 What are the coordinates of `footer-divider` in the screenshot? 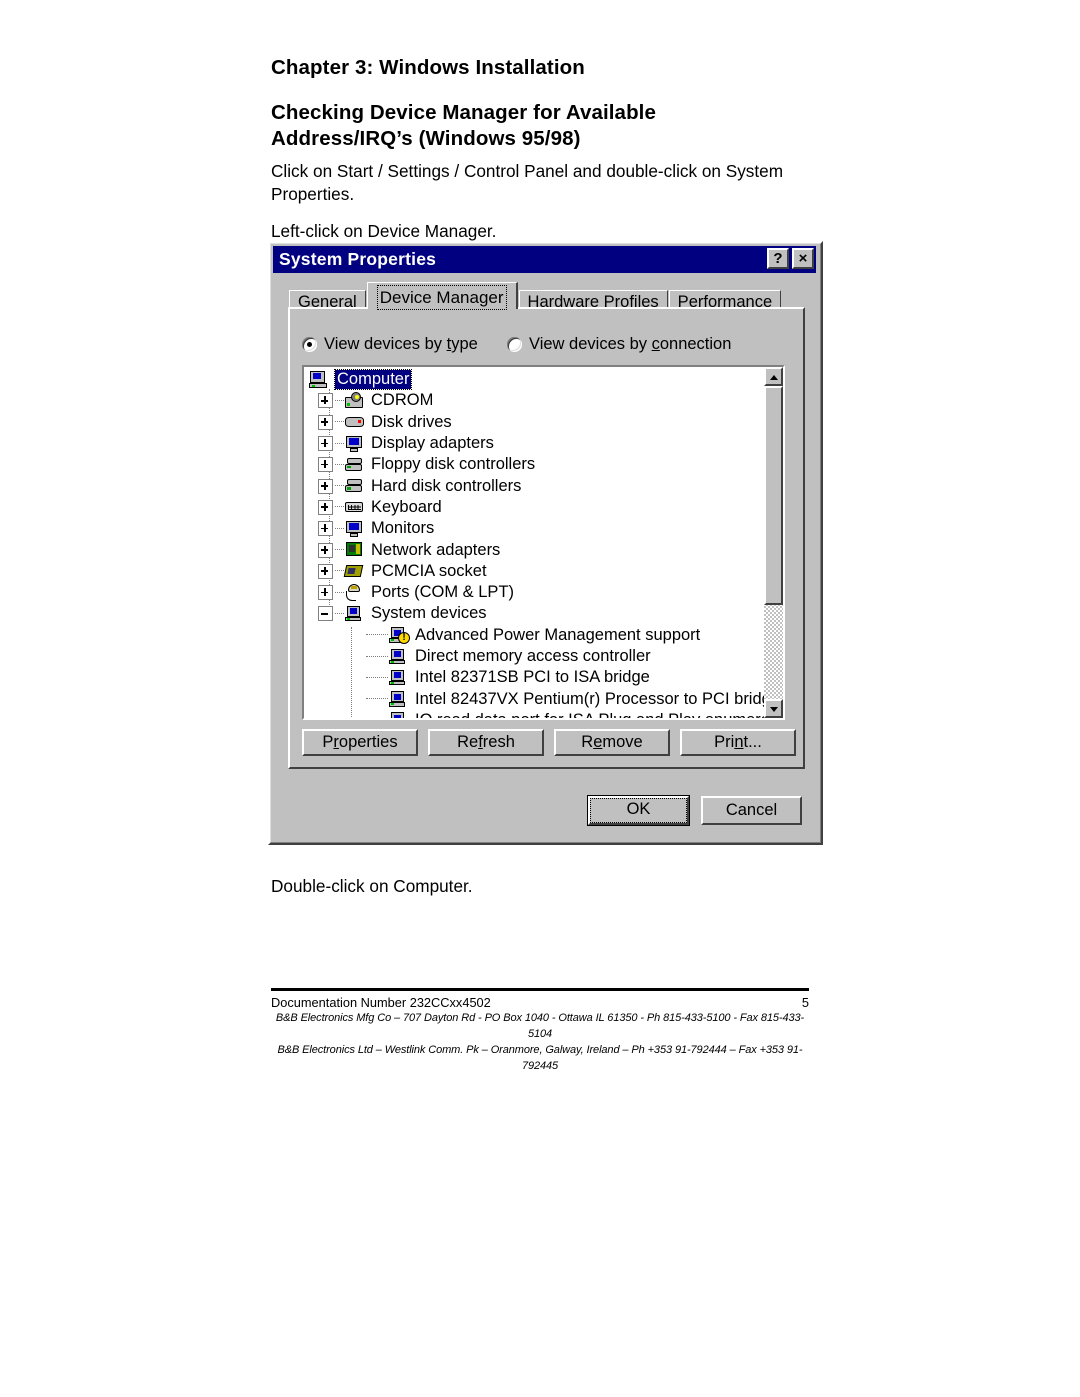 It's located at (540, 989).